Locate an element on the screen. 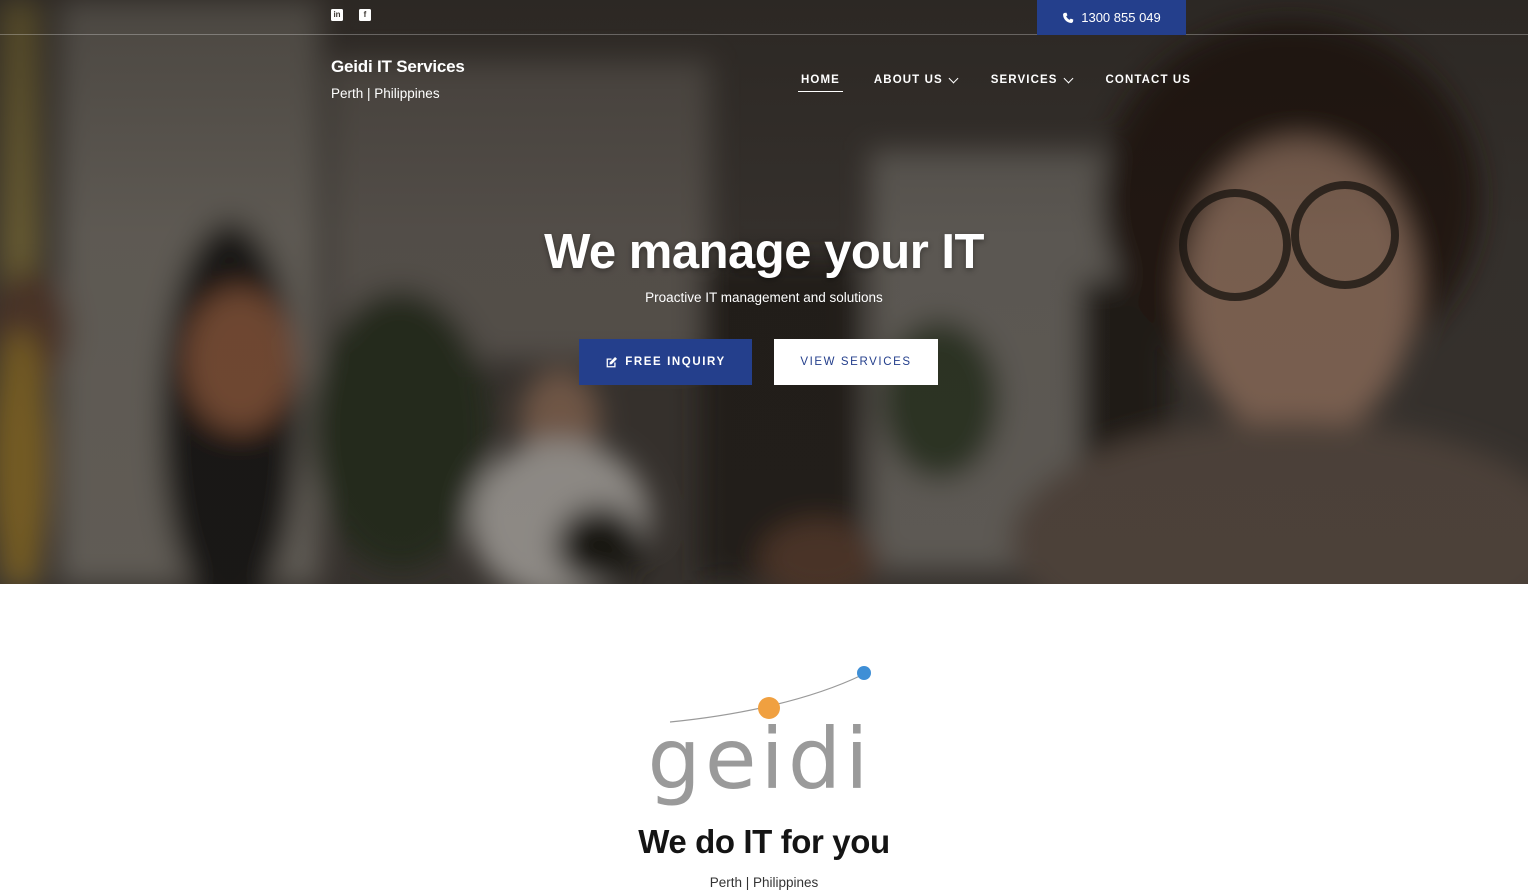 Image resolution: width=1528 pixels, height=890 pixels. nav-item-contact-us: CONTACT US is located at coordinates (1149, 82).